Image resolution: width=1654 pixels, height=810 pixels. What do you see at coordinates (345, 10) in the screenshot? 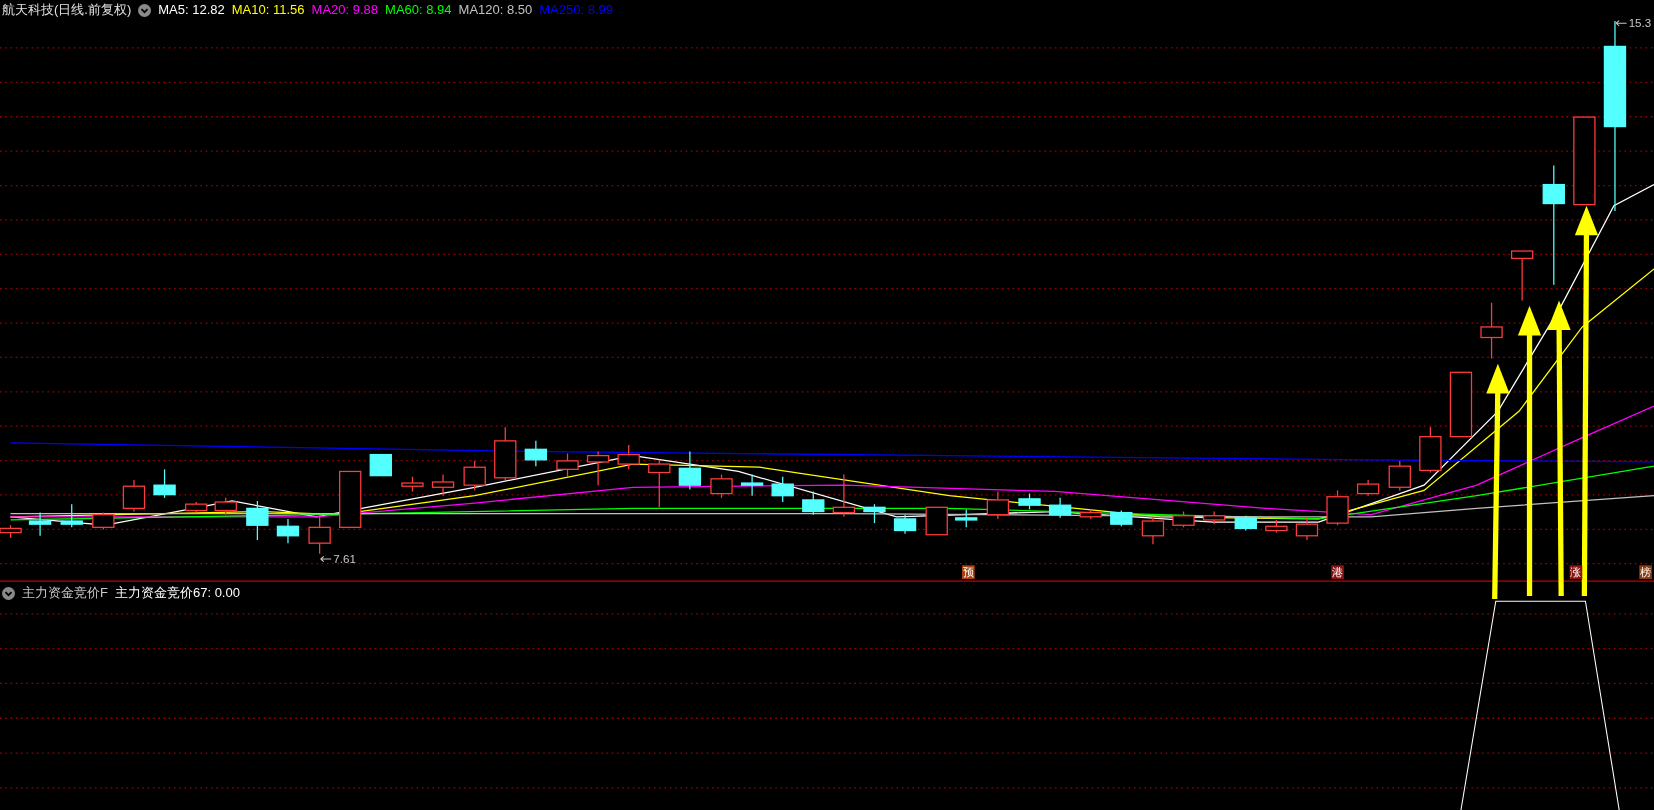
I see `ma-legend: MA20: 9.88` at bounding box center [345, 10].